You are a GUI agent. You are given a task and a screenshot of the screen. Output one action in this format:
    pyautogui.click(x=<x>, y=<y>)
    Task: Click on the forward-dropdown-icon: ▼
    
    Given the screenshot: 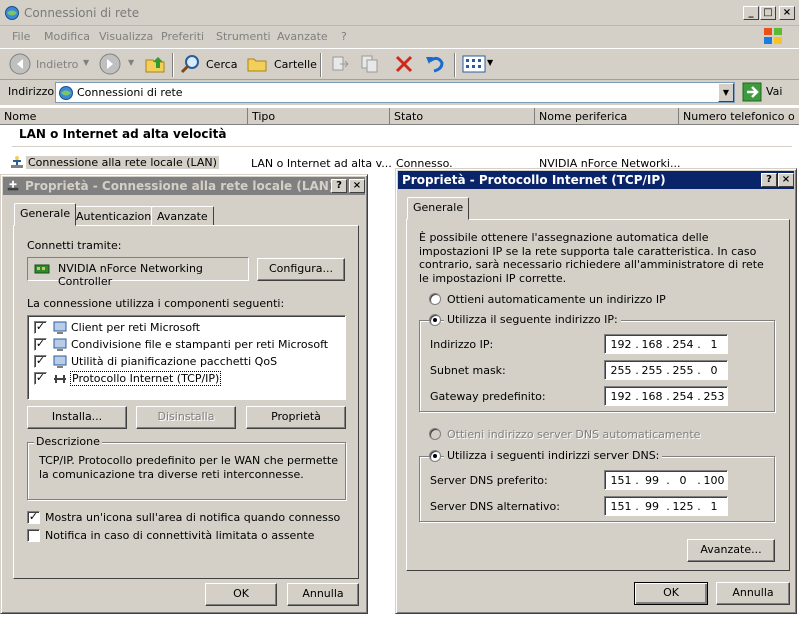 What is the action you would take?
    pyautogui.click(x=131, y=62)
    